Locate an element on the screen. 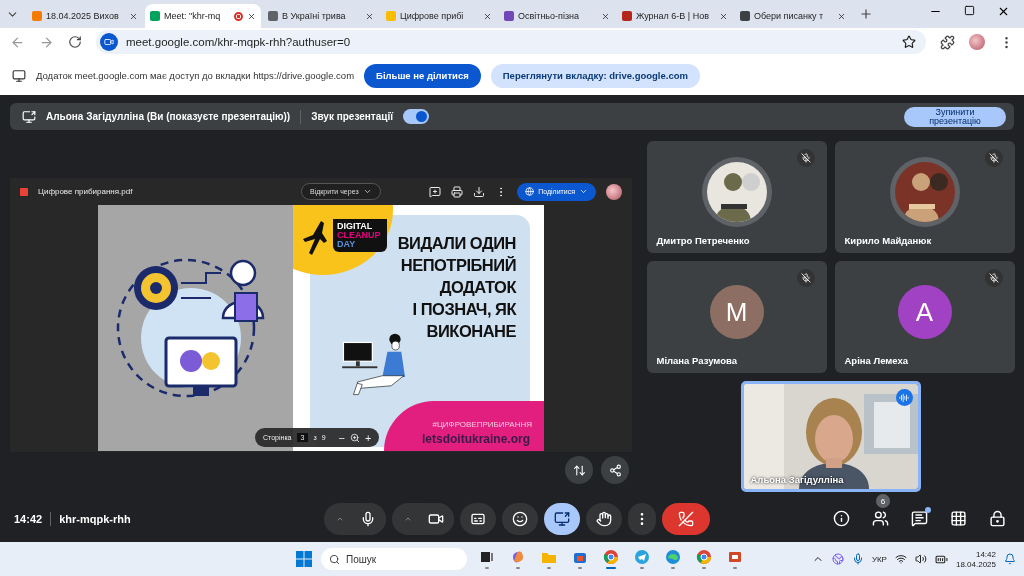 This screenshot has height=576, width=1024. headline-line: ВИКОНАНЕ is located at coordinates (471, 331).